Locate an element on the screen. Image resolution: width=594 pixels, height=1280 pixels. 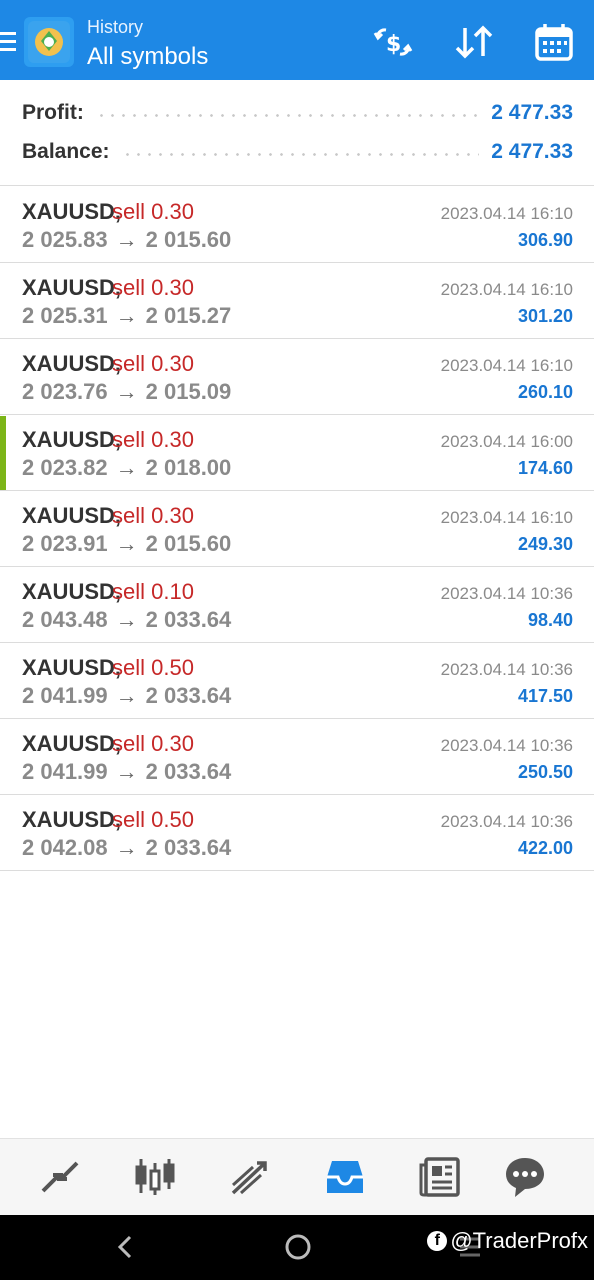
balance-row: Balance: 2 477.33 is located at coordinates (297, 152).